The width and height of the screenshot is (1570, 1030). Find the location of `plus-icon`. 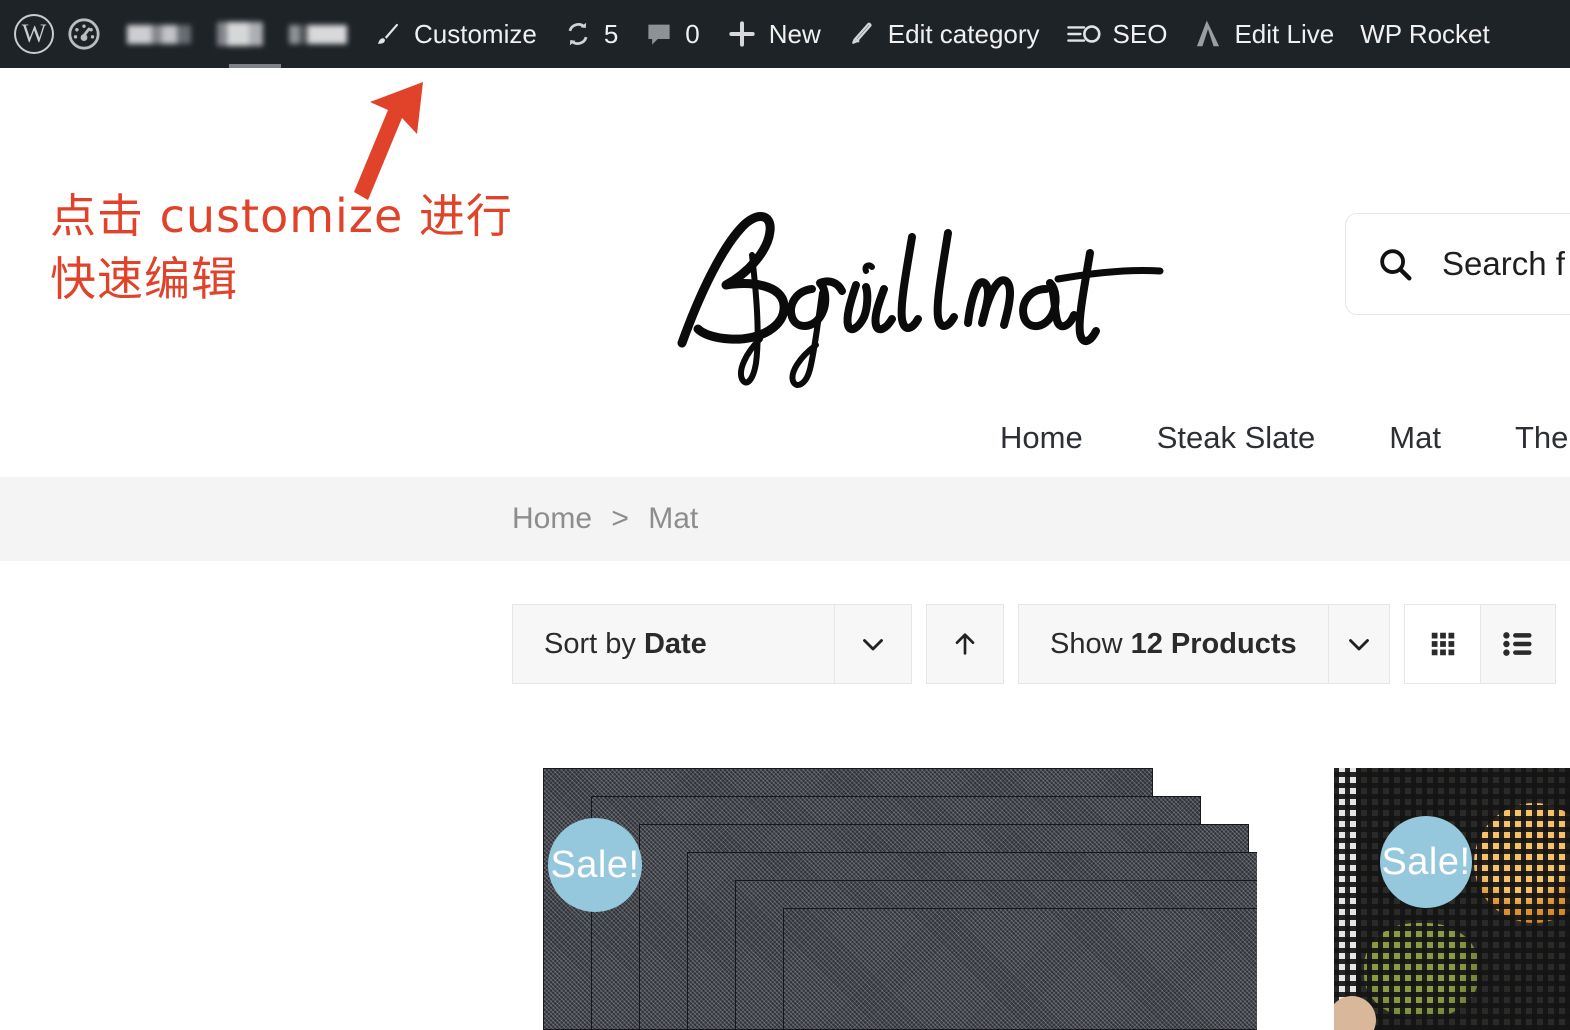

plus-icon is located at coordinates (742, 34).